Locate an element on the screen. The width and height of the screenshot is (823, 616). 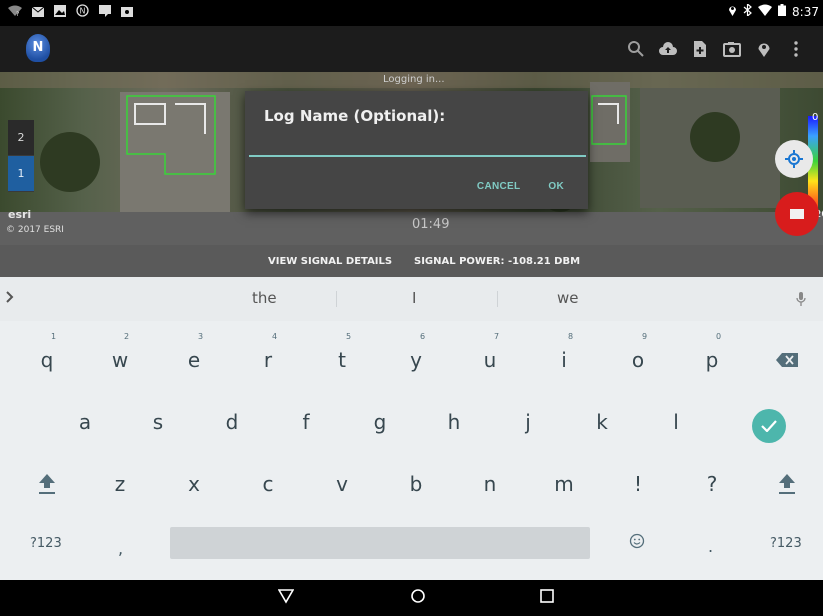
key-v: v is located at coordinates (342, 484).